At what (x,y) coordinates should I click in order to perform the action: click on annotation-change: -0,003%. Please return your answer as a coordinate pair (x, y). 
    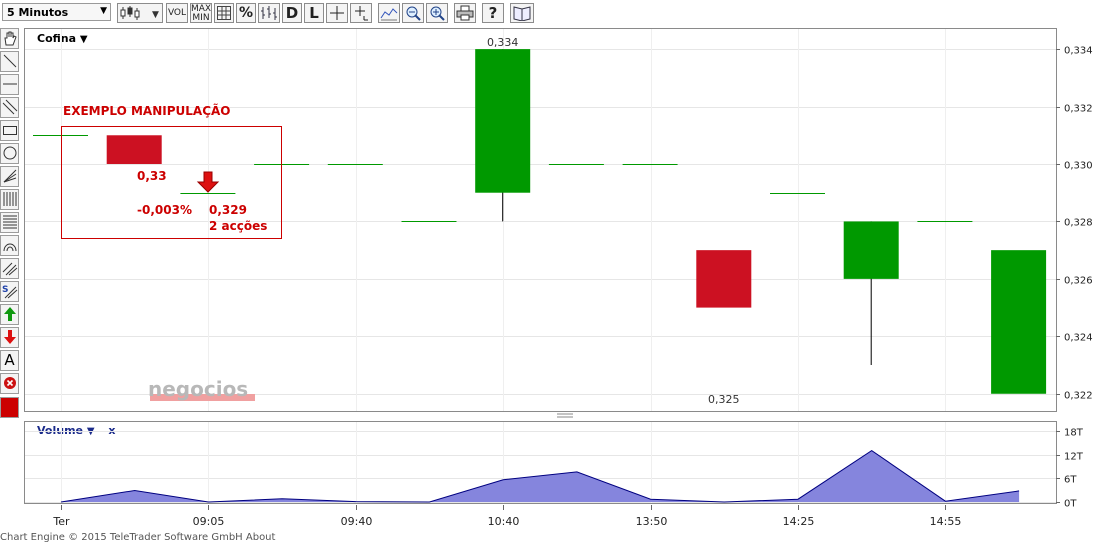
    Looking at the image, I should click on (164, 210).